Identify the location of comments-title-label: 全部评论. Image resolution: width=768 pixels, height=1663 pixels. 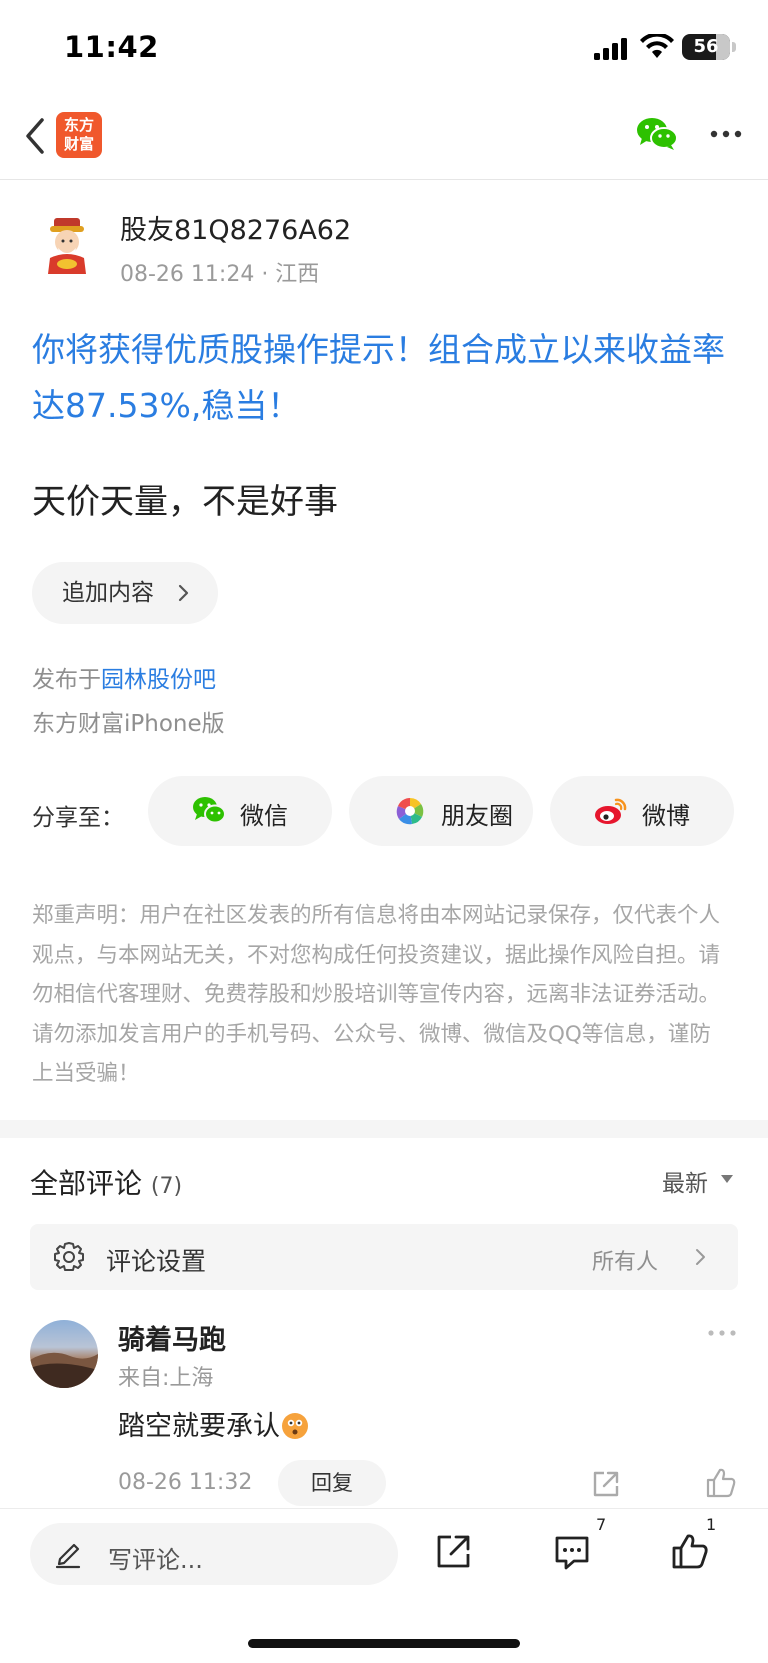
(86, 1183).